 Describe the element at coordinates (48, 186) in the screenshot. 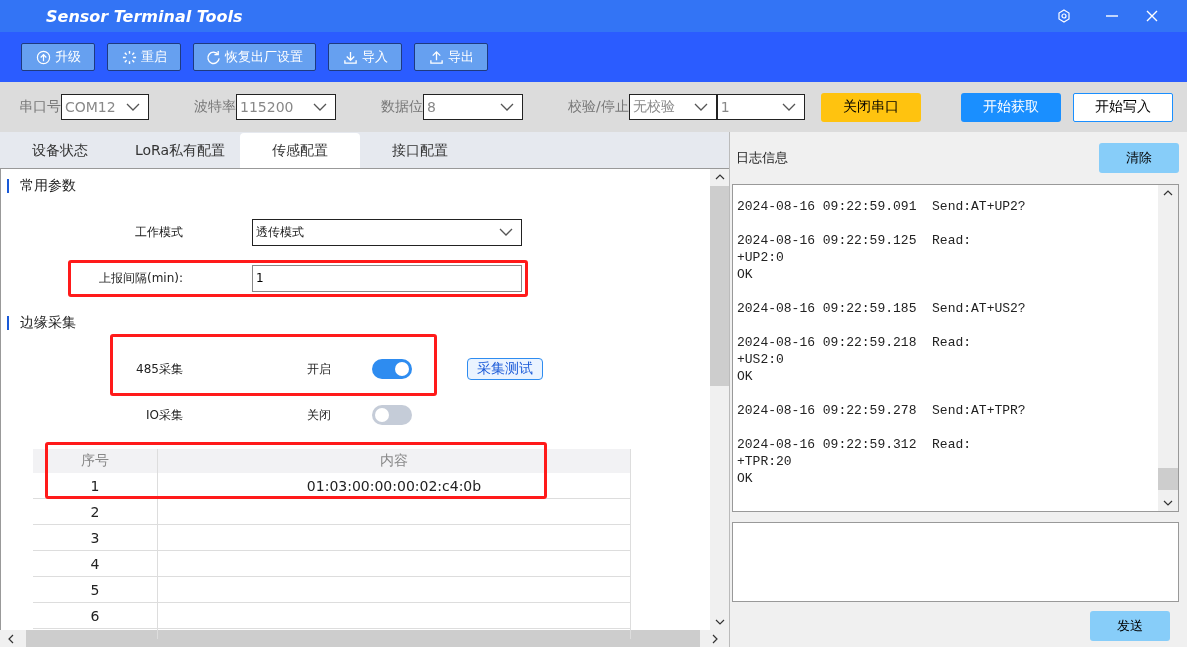

I see `section-title: 常用参数` at that location.